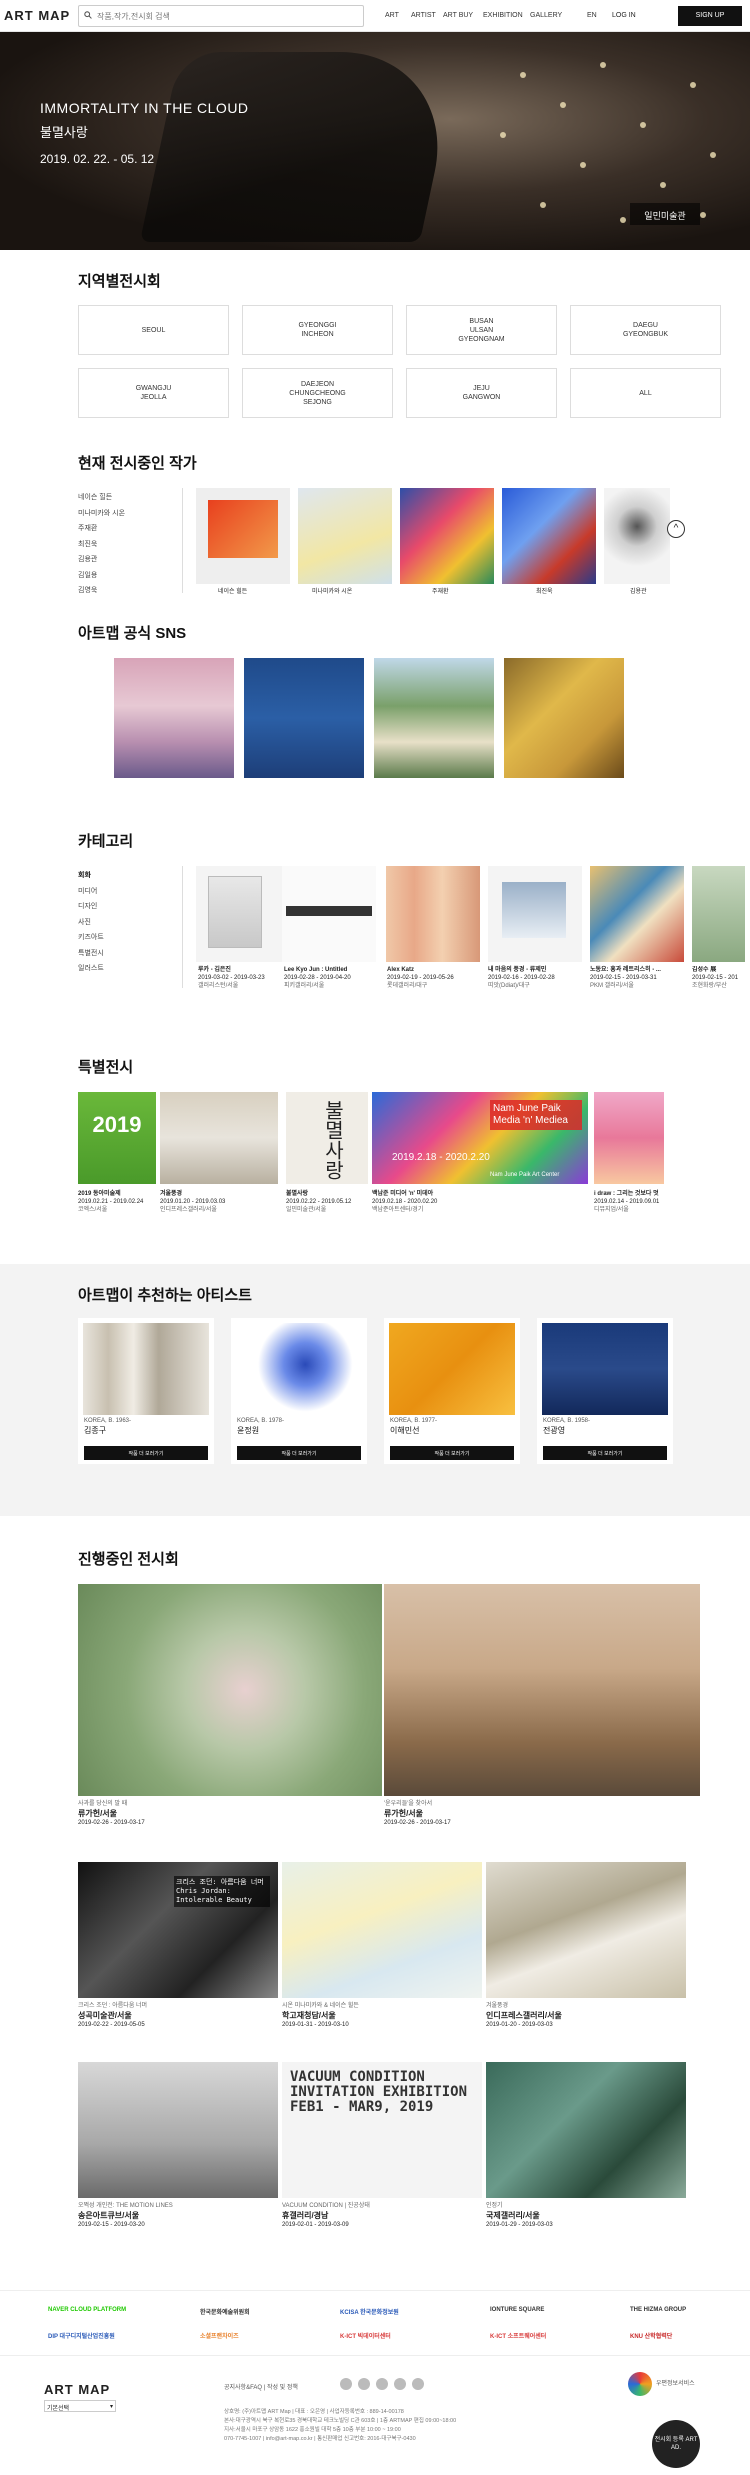 The image size is (750, 2475). Describe the element at coordinates (651, 2335) in the screenshot. I see `partner-logo: KNU 산학협력단` at that location.